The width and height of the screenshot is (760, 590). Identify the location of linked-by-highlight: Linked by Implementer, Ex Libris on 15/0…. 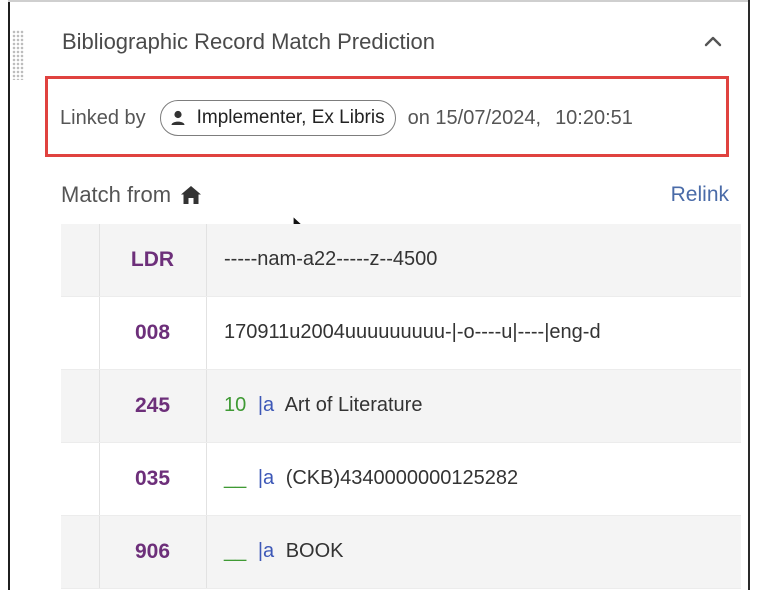
(387, 116).